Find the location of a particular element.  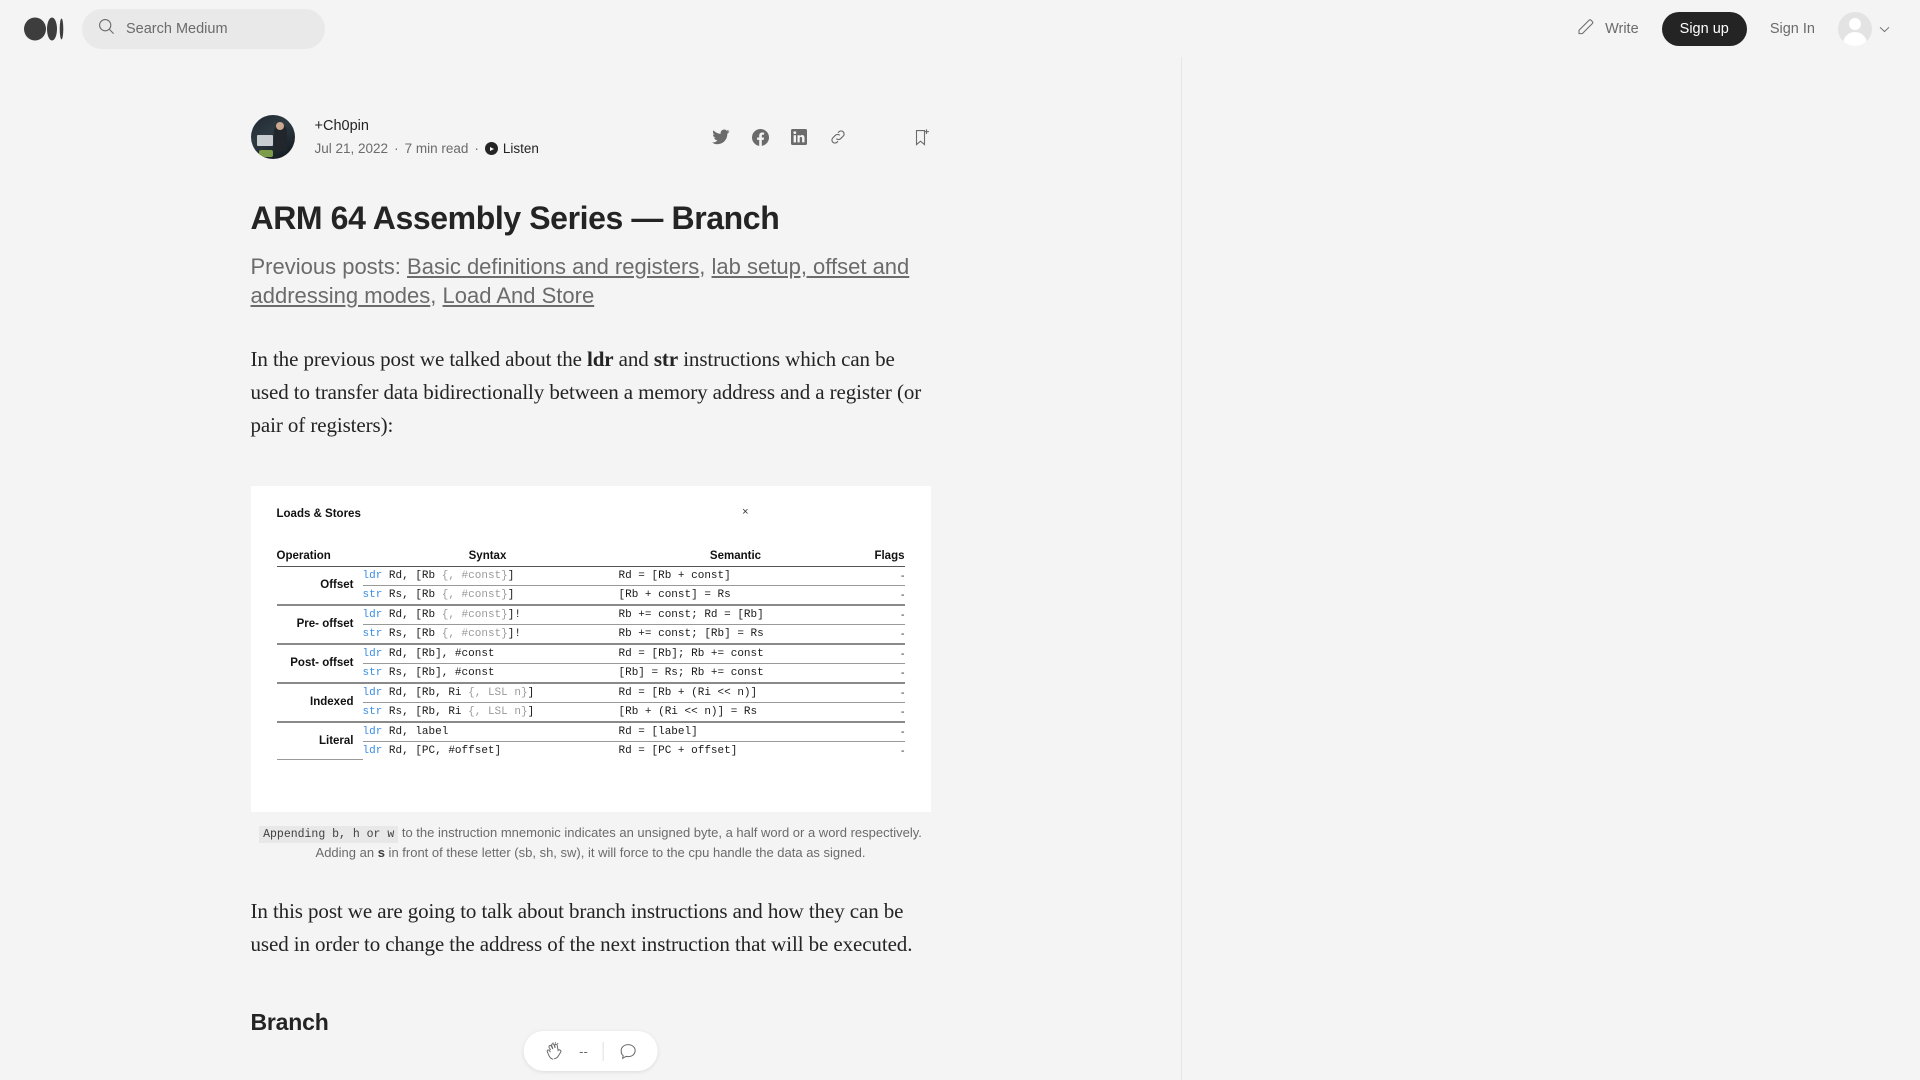

previous-post-link-3: Load And Store is located at coordinates (519, 295).